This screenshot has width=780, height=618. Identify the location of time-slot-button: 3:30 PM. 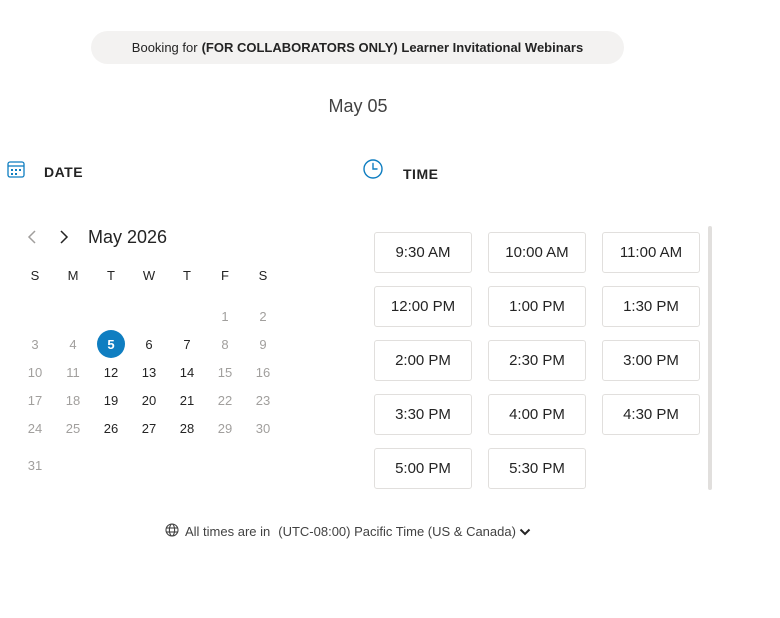
(423, 414).